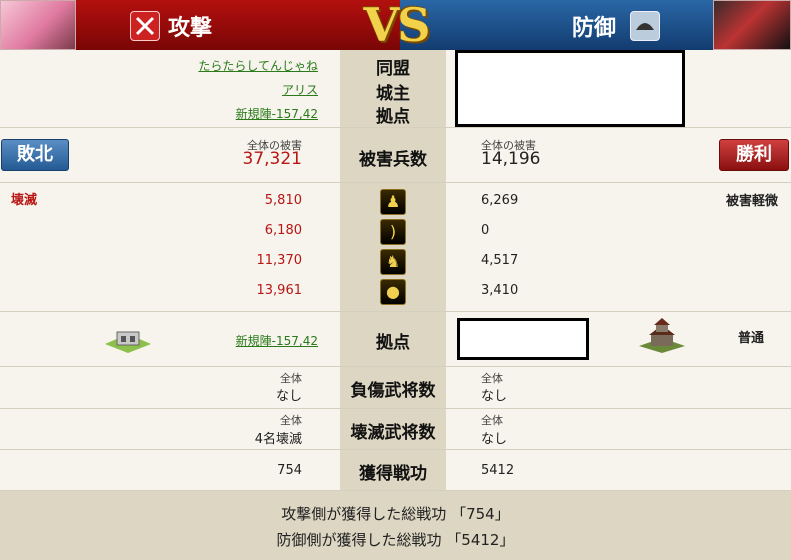 This screenshot has width=791, height=560. What do you see at coordinates (272, 159) in the screenshot?
I see `attacker-total-damage: 37,321` at bounding box center [272, 159].